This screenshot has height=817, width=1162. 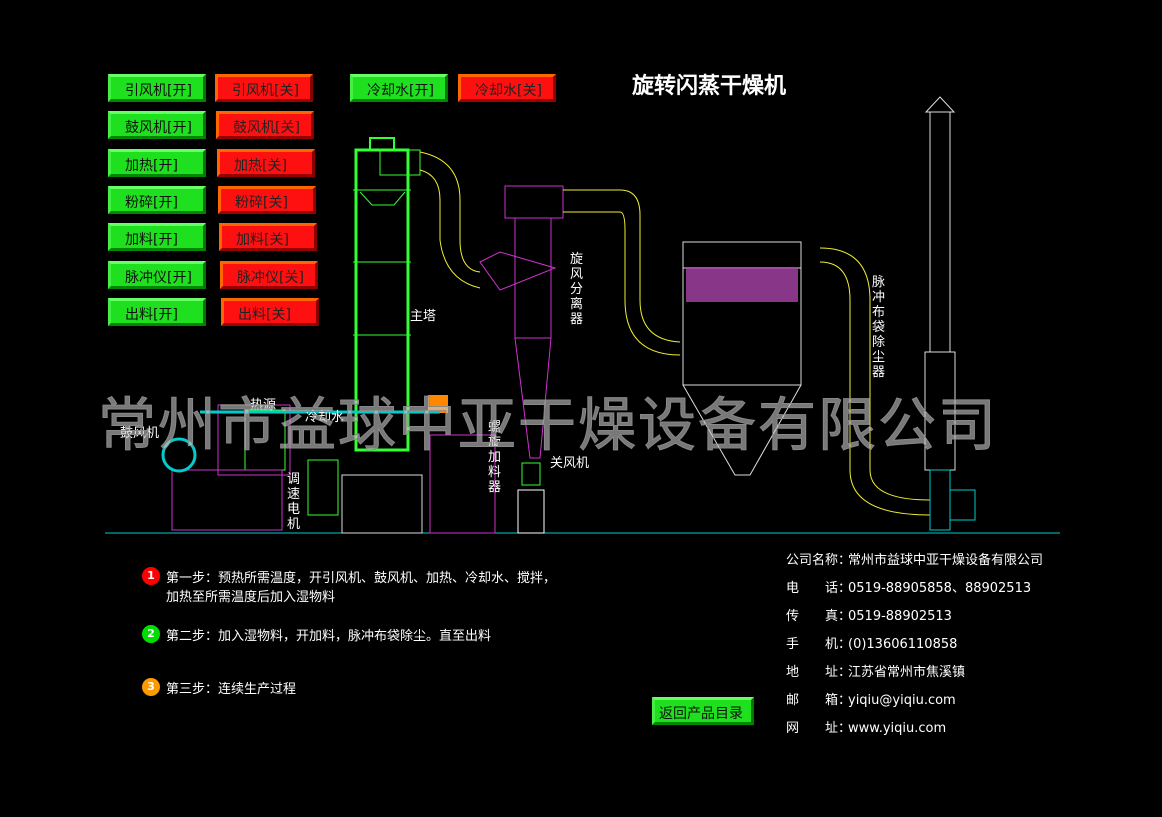 I want to click on control-on-button: 引风机[开], so click(x=157, y=88).